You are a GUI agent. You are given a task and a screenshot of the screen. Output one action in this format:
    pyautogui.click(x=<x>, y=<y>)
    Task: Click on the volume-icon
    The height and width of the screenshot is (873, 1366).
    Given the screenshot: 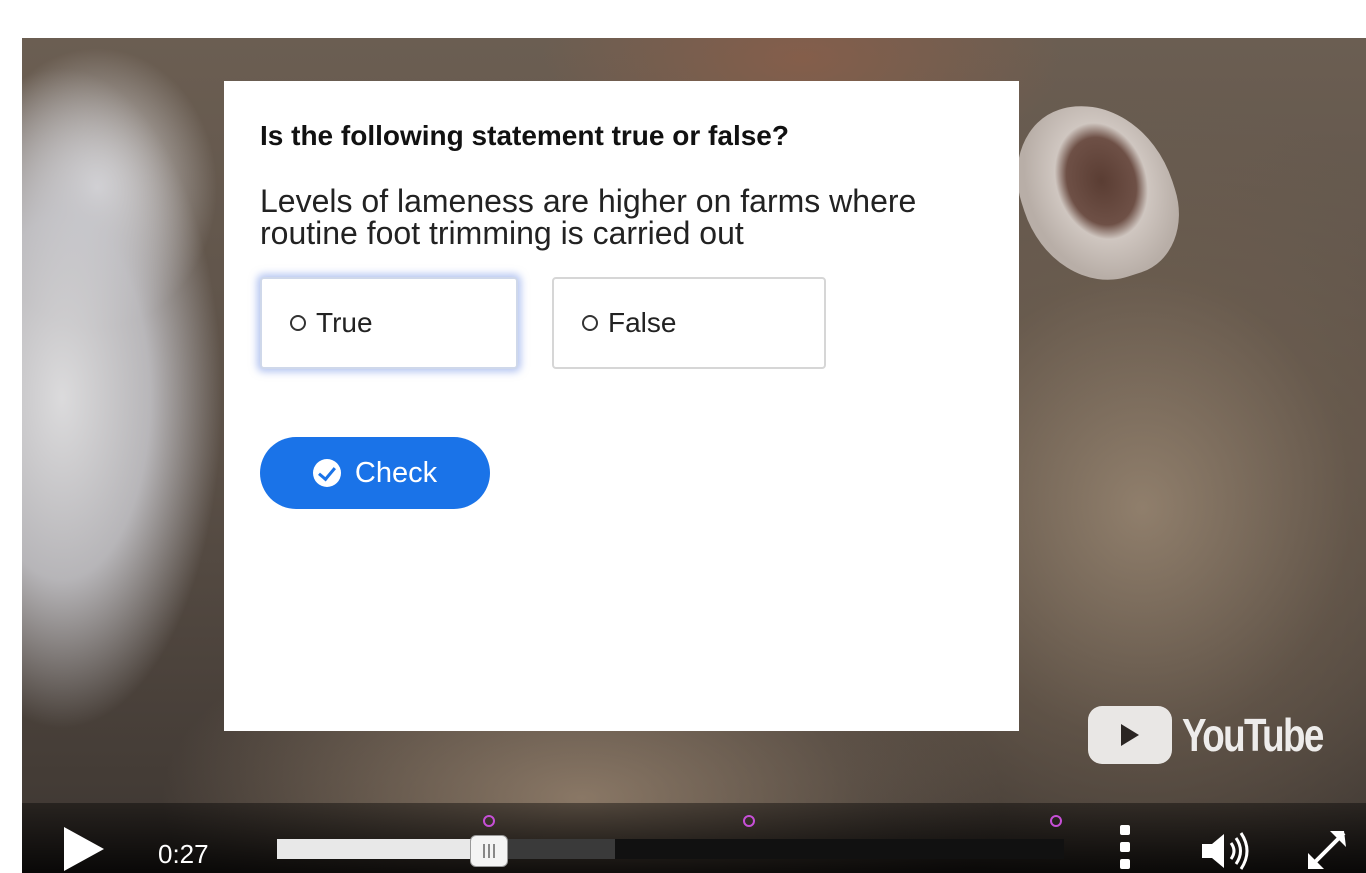 What is the action you would take?
    pyautogui.click(x=1228, y=851)
    